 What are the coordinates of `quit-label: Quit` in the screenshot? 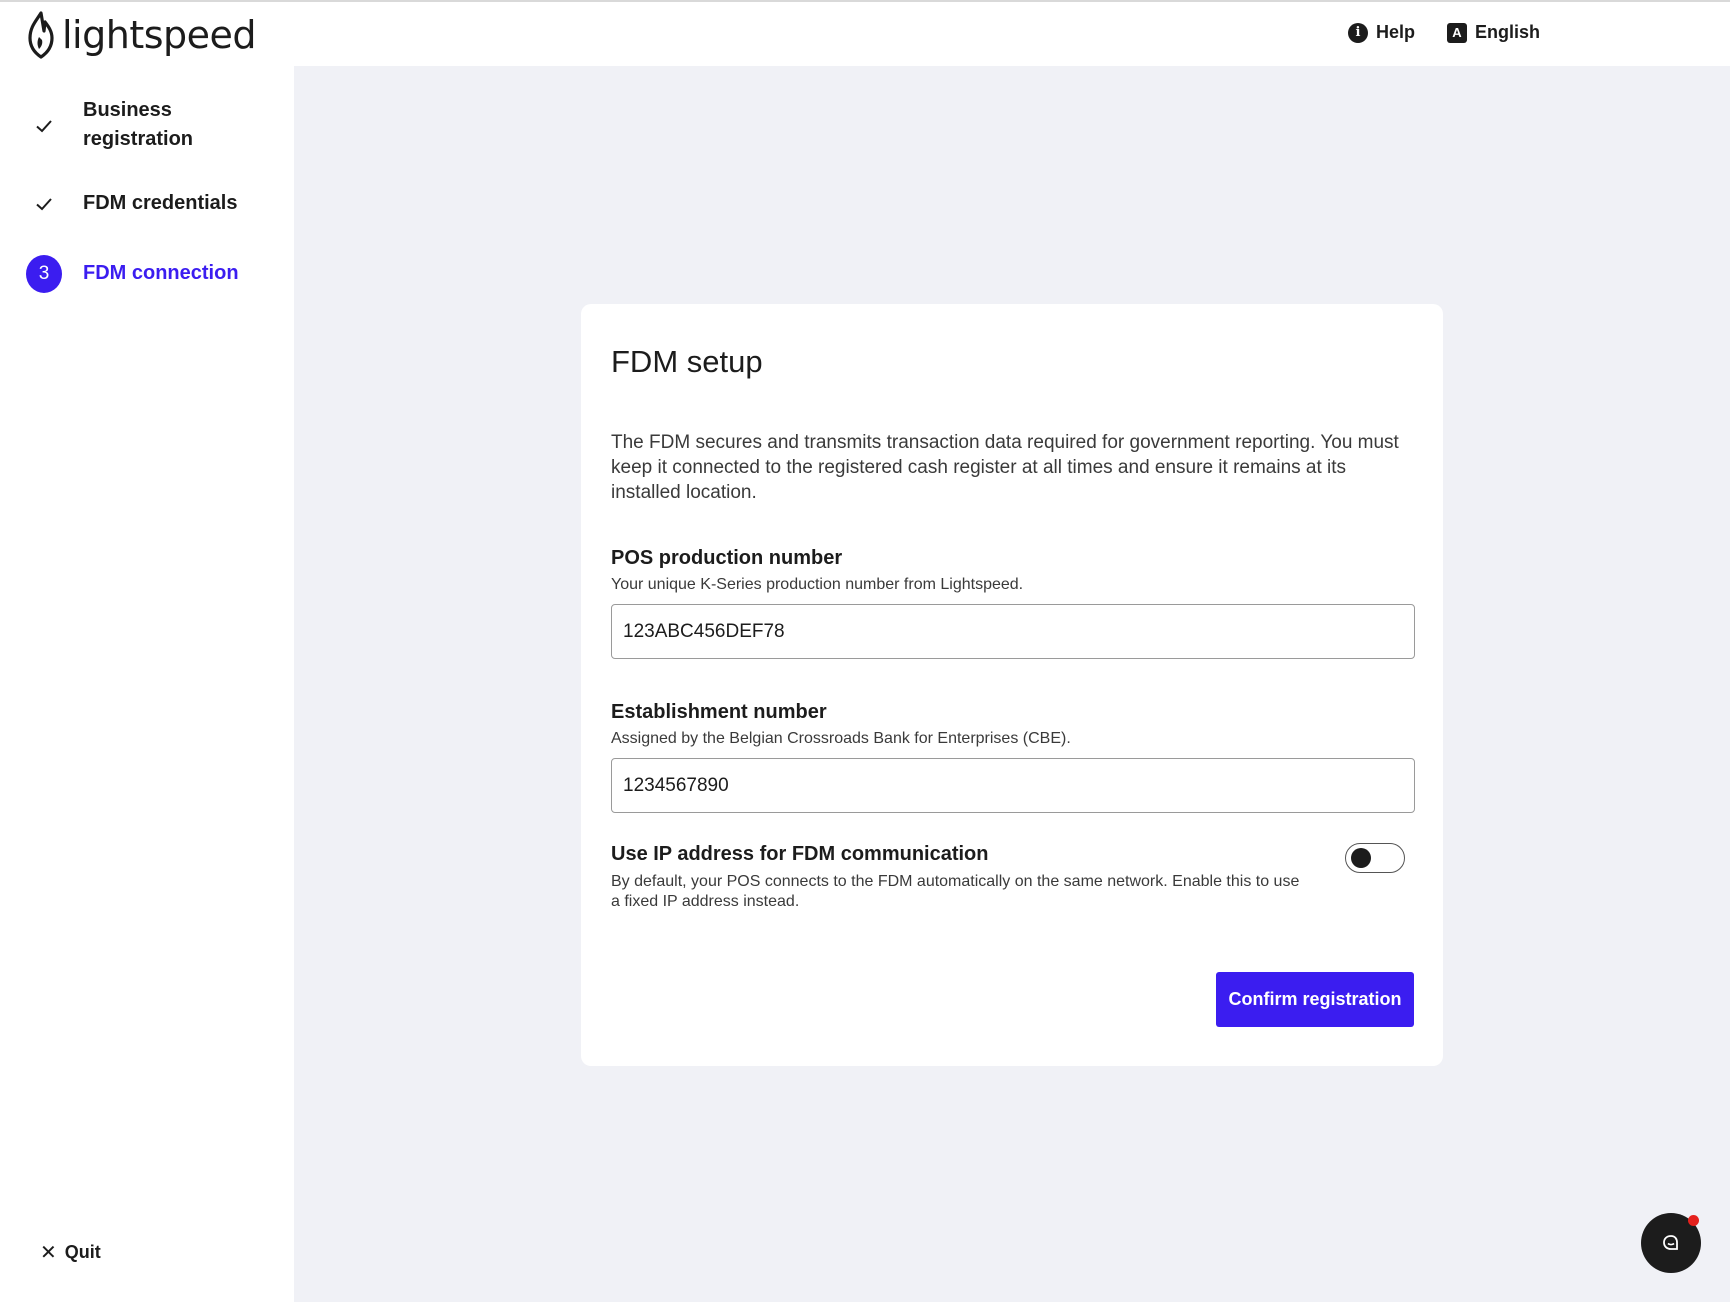 It's located at (82, 1252).